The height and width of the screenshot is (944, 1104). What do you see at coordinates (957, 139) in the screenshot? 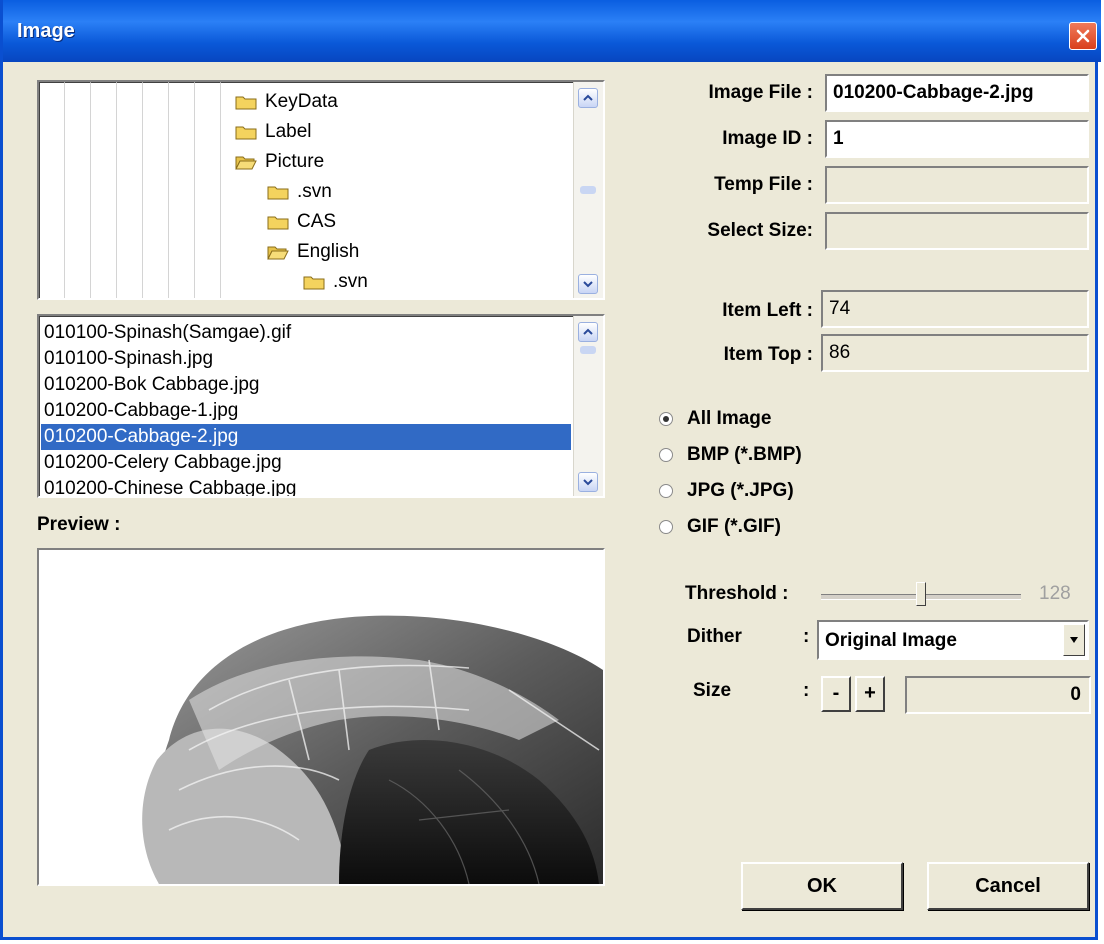
I see `image-id-field: 1` at bounding box center [957, 139].